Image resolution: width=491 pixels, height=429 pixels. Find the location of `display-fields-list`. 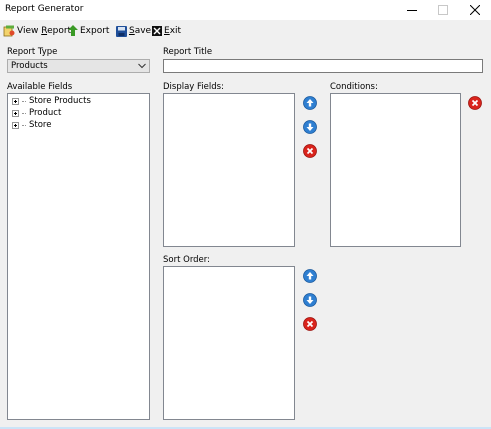

display-fields-list is located at coordinates (229, 170).